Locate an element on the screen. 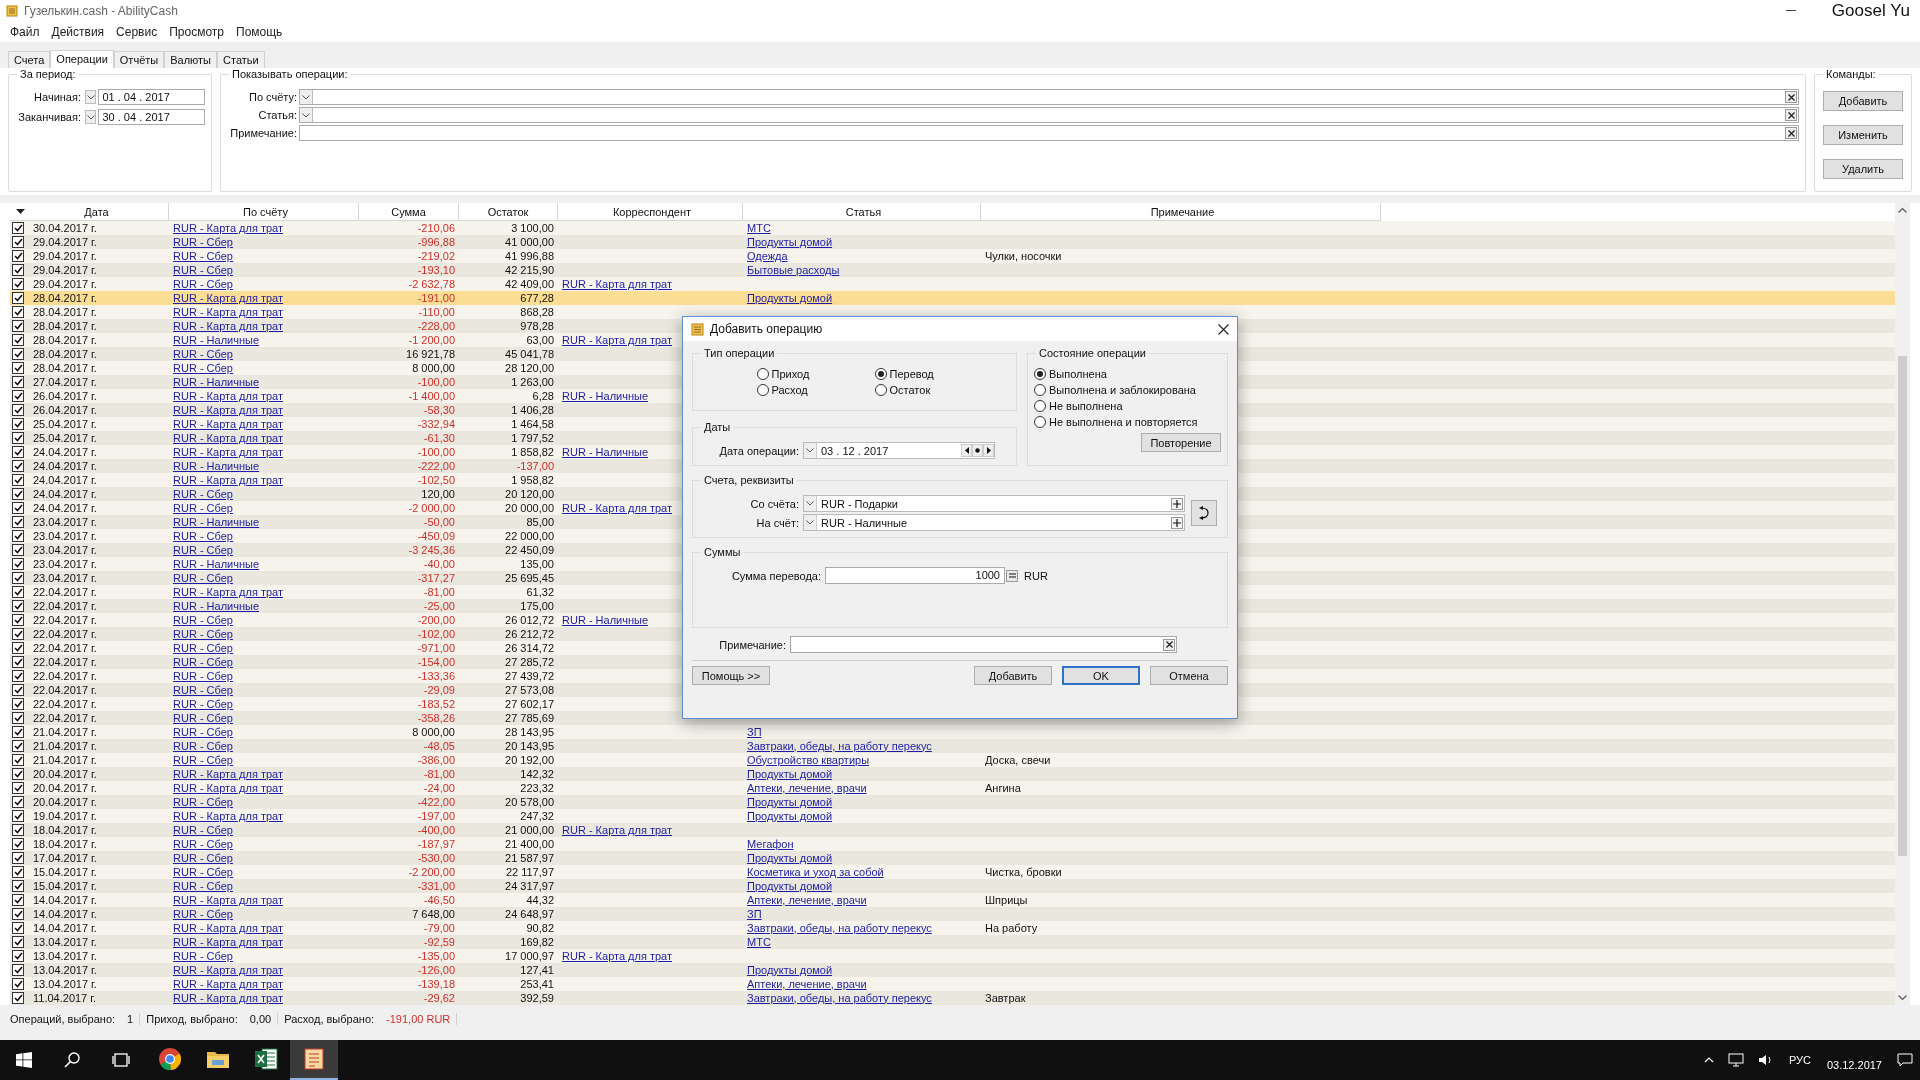 This screenshot has height=1080, width=1920. clock-date: 03.12.2017 is located at coordinates (1854, 1065).